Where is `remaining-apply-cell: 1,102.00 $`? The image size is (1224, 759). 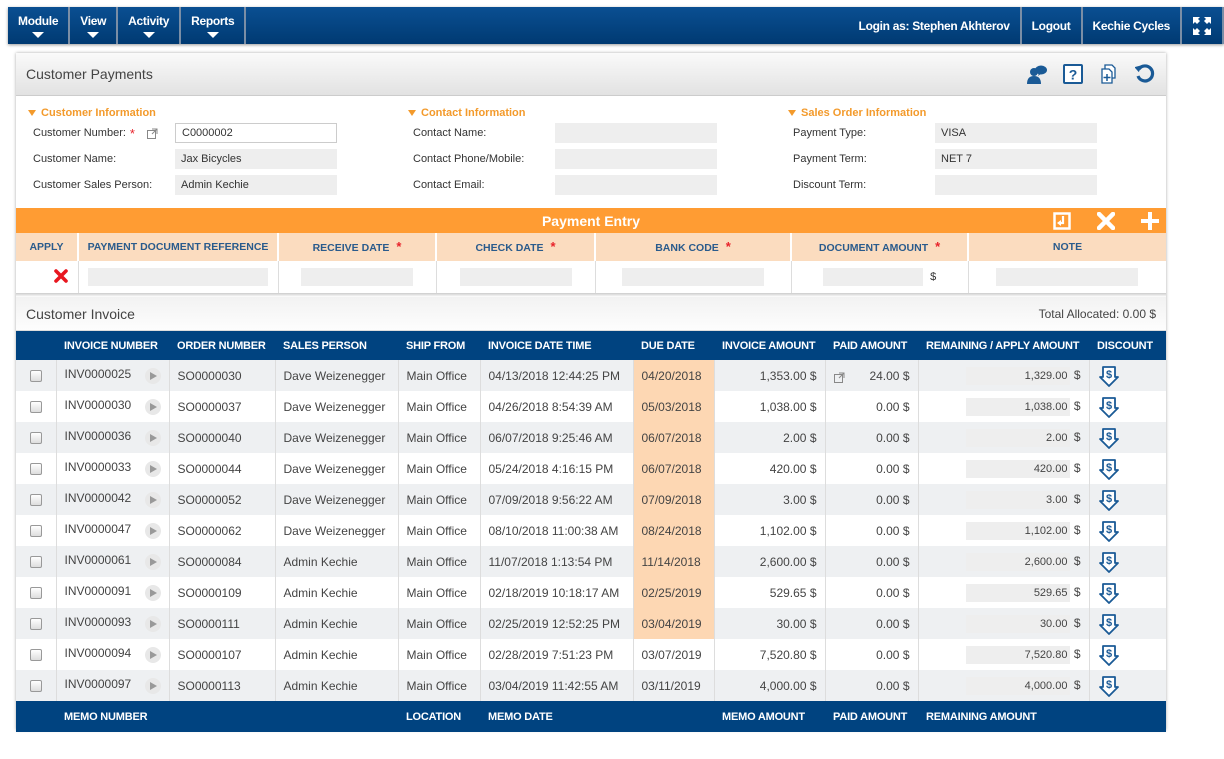 remaining-apply-cell: 1,102.00 $ is located at coordinates (1004, 530).